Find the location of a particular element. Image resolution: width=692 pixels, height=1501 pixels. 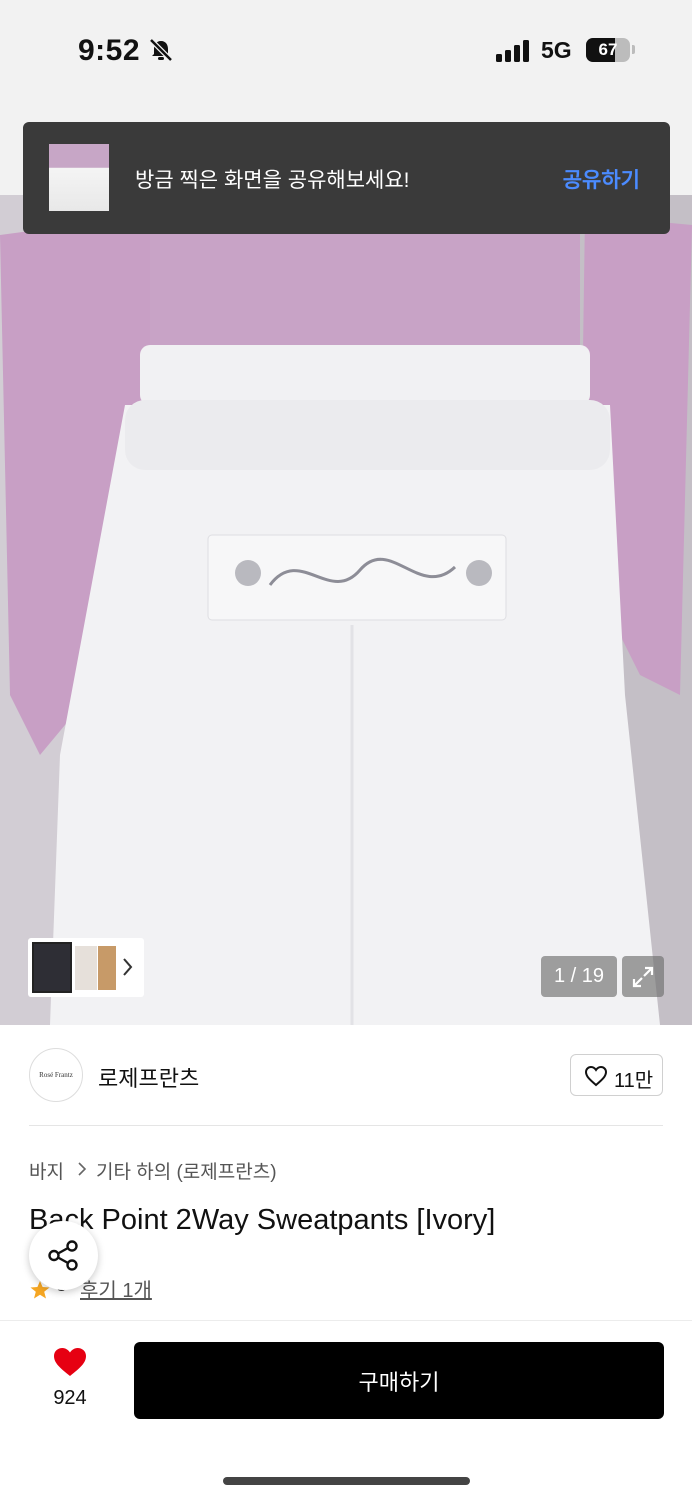

heart-outline-icon is located at coordinates (596, 1076).